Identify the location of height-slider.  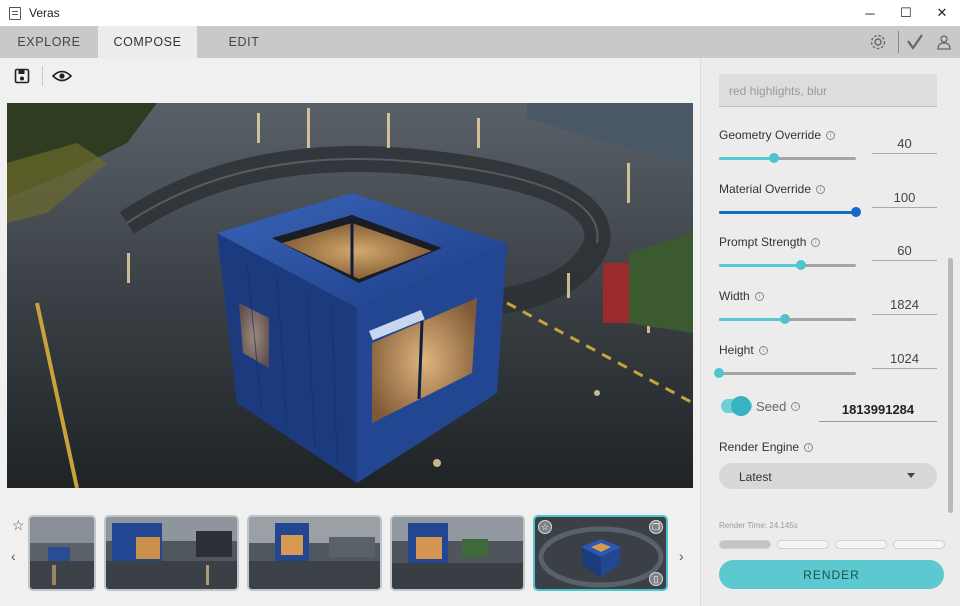
(785, 373).